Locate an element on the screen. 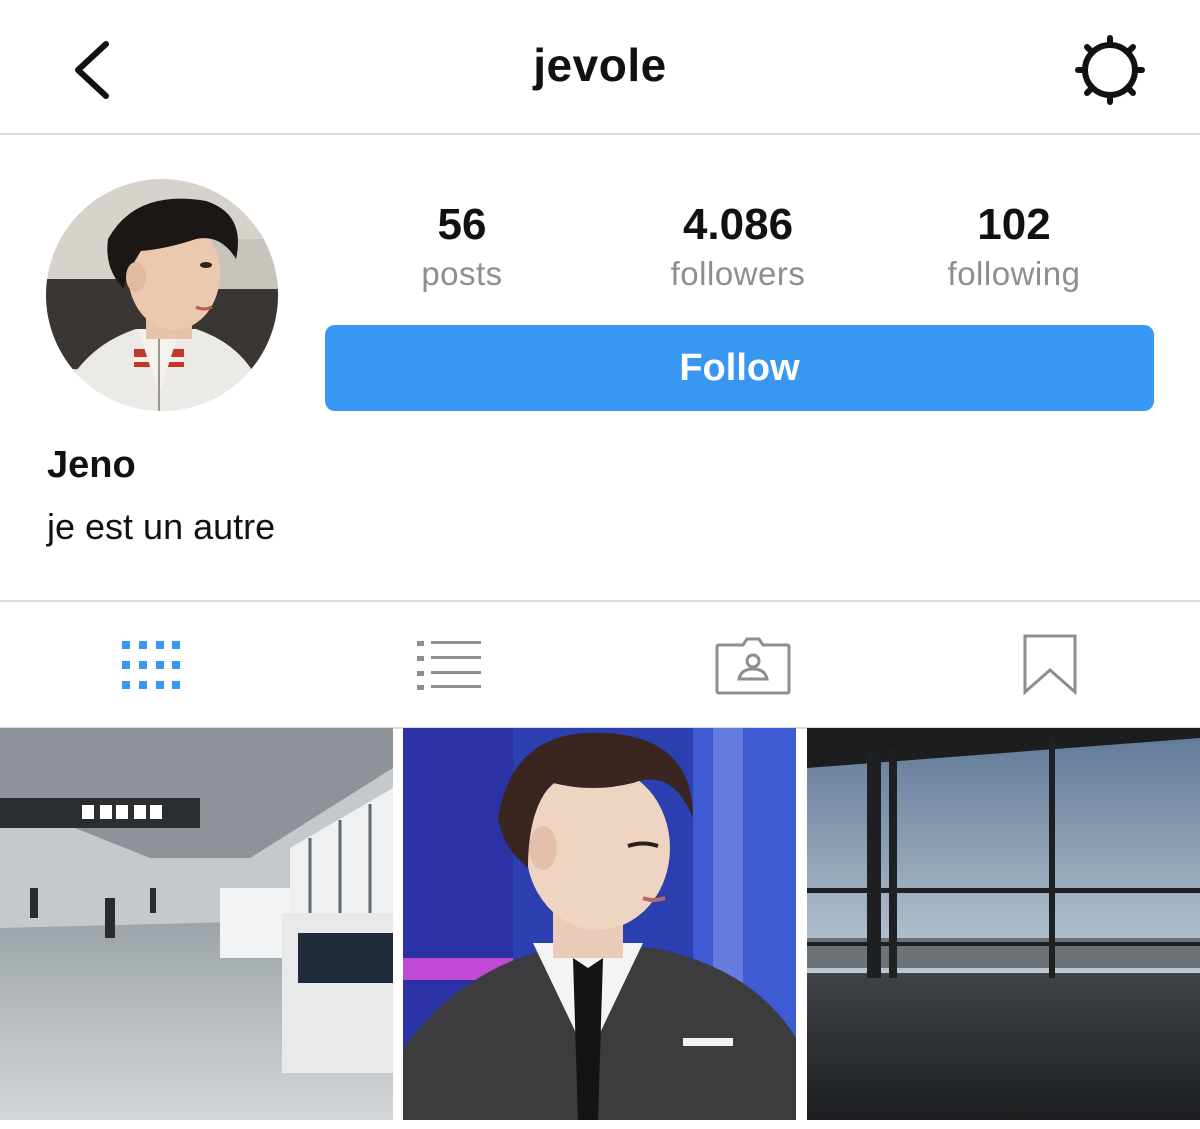 This screenshot has height=1129, width=1200. bookmark-icon is located at coordinates (1050, 664).